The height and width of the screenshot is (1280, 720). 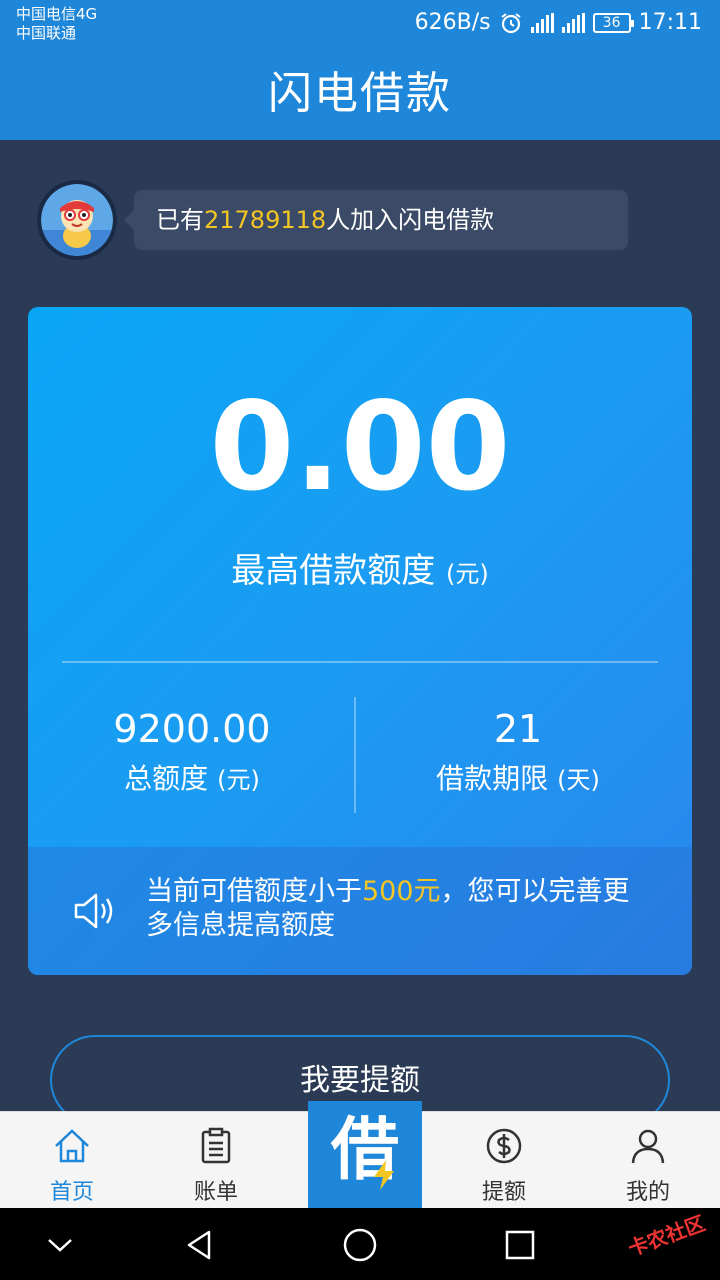 What do you see at coordinates (215, 1192) in the screenshot?
I see `tab-bill-label: 账单` at bounding box center [215, 1192].